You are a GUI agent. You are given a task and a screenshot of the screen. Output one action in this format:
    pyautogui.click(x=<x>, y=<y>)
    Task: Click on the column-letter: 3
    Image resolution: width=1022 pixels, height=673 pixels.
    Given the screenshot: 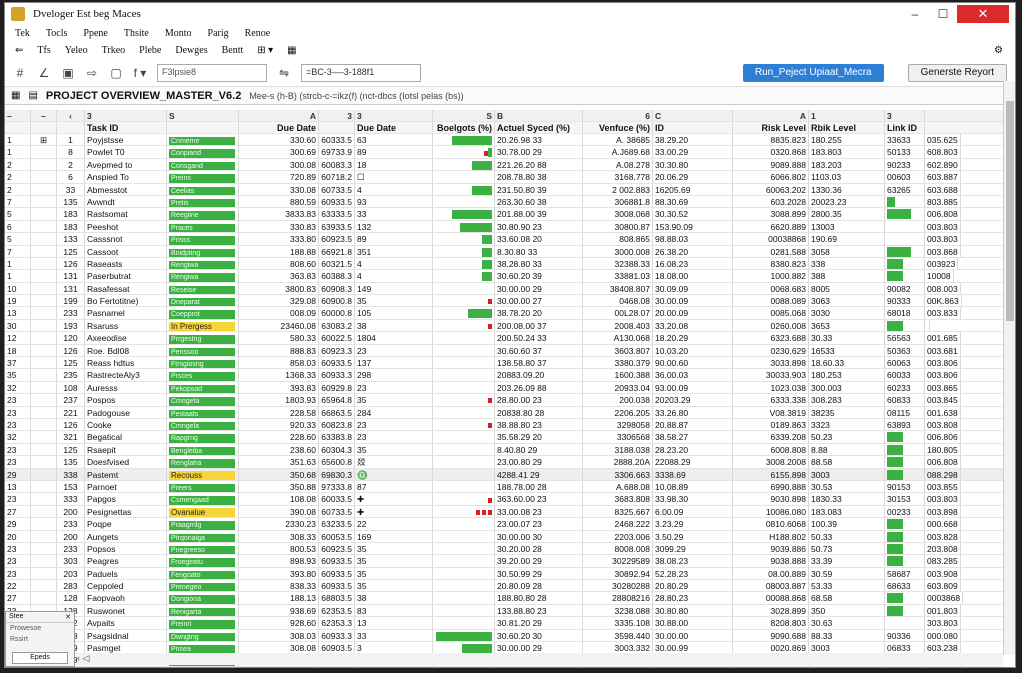 What is the action you would take?
    pyautogui.click(x=126, y=115)
    